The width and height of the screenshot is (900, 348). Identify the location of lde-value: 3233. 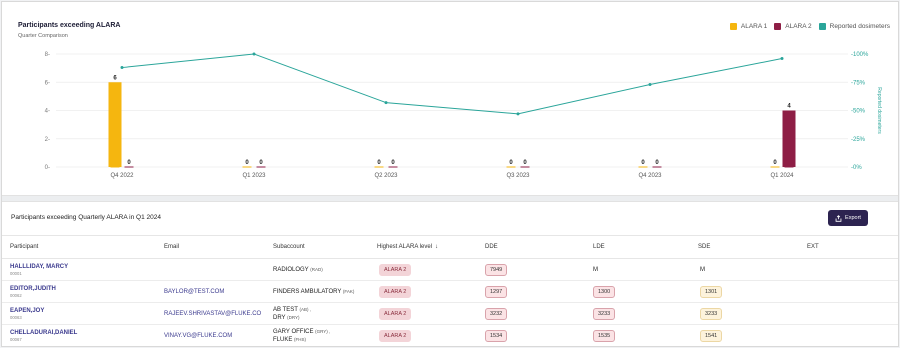
(604, 313).